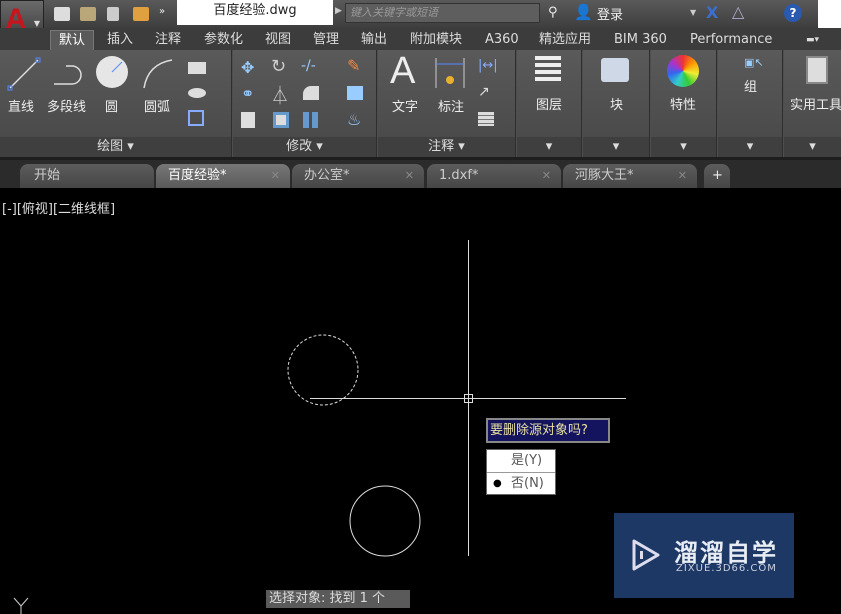 Image resolution: width=841 pixels, height=614 pixels. What do you see at coordinates (615, 70) in the screenshot?
I see `block-icon` at bounding box center [615, 70].